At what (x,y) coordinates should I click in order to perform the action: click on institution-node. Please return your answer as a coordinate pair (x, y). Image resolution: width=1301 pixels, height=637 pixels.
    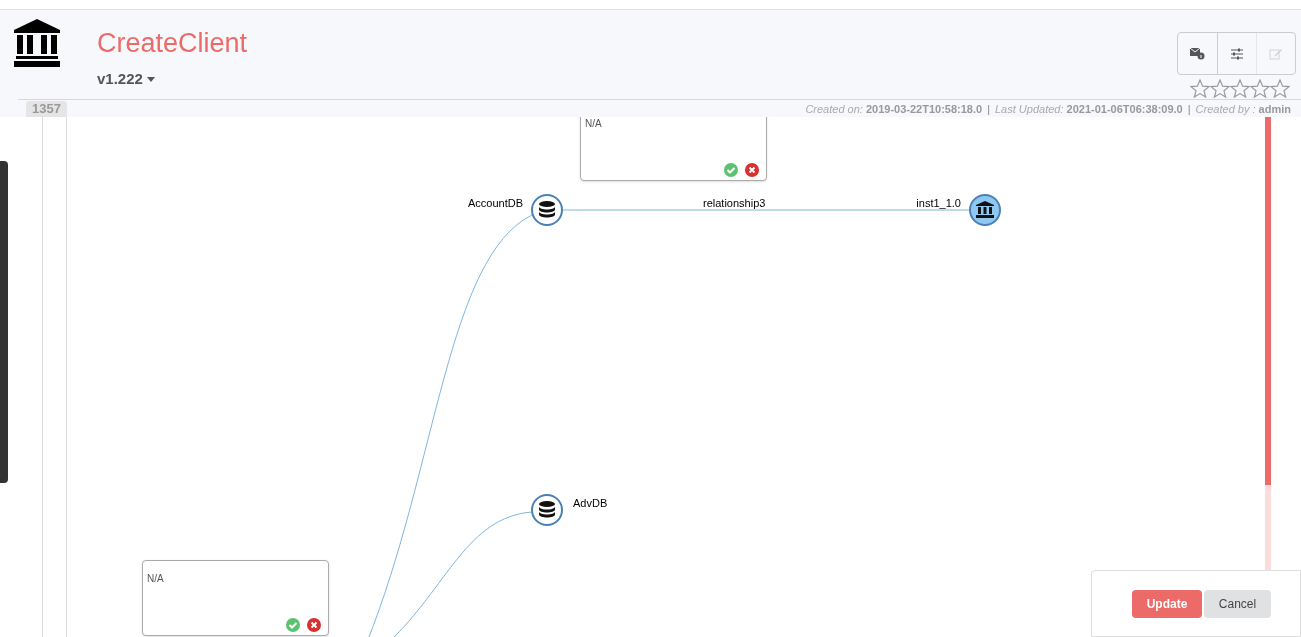
    Looking at the image, I should click on (985, 210).